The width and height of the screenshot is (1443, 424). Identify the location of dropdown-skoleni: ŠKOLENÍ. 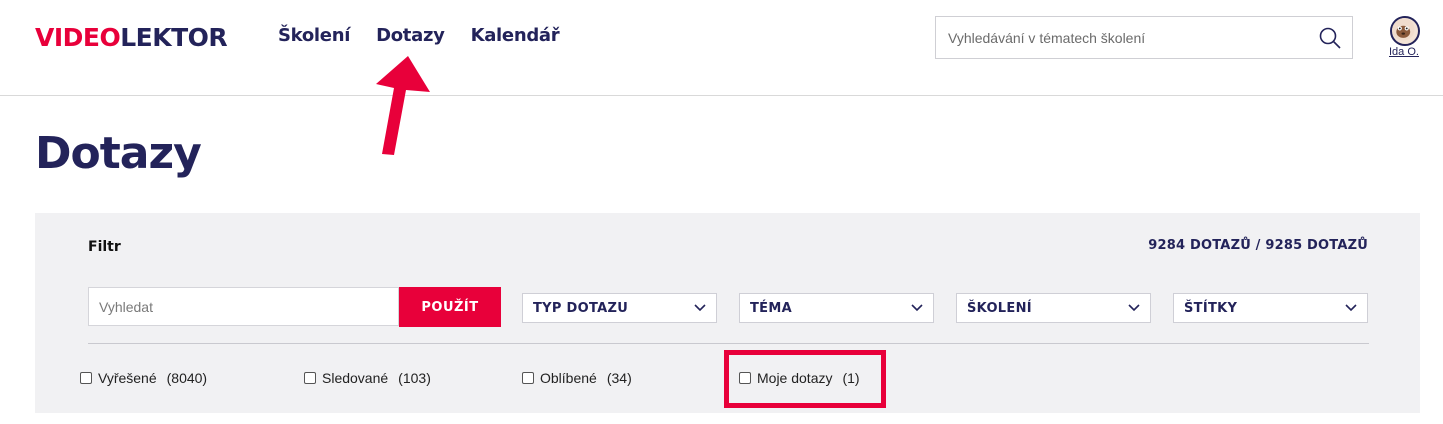
(1053, 308).